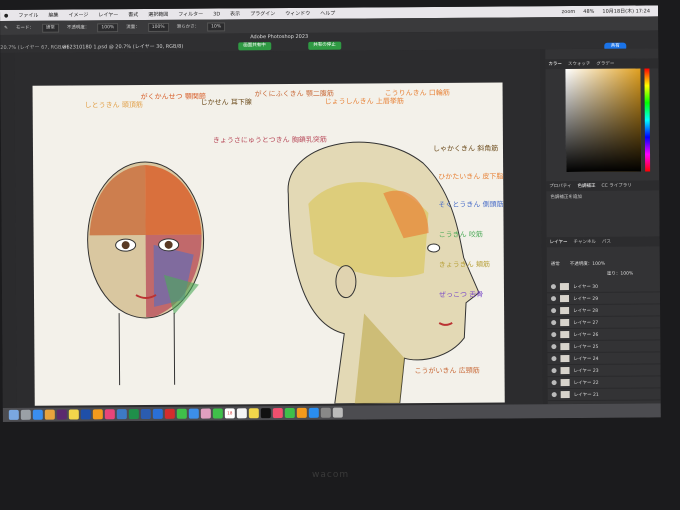  What do you see at coordinates (616, 186) in the screenshot?
I see `tab-cc-libraries: CC ライブラリ` at bounding box center [616, 186].